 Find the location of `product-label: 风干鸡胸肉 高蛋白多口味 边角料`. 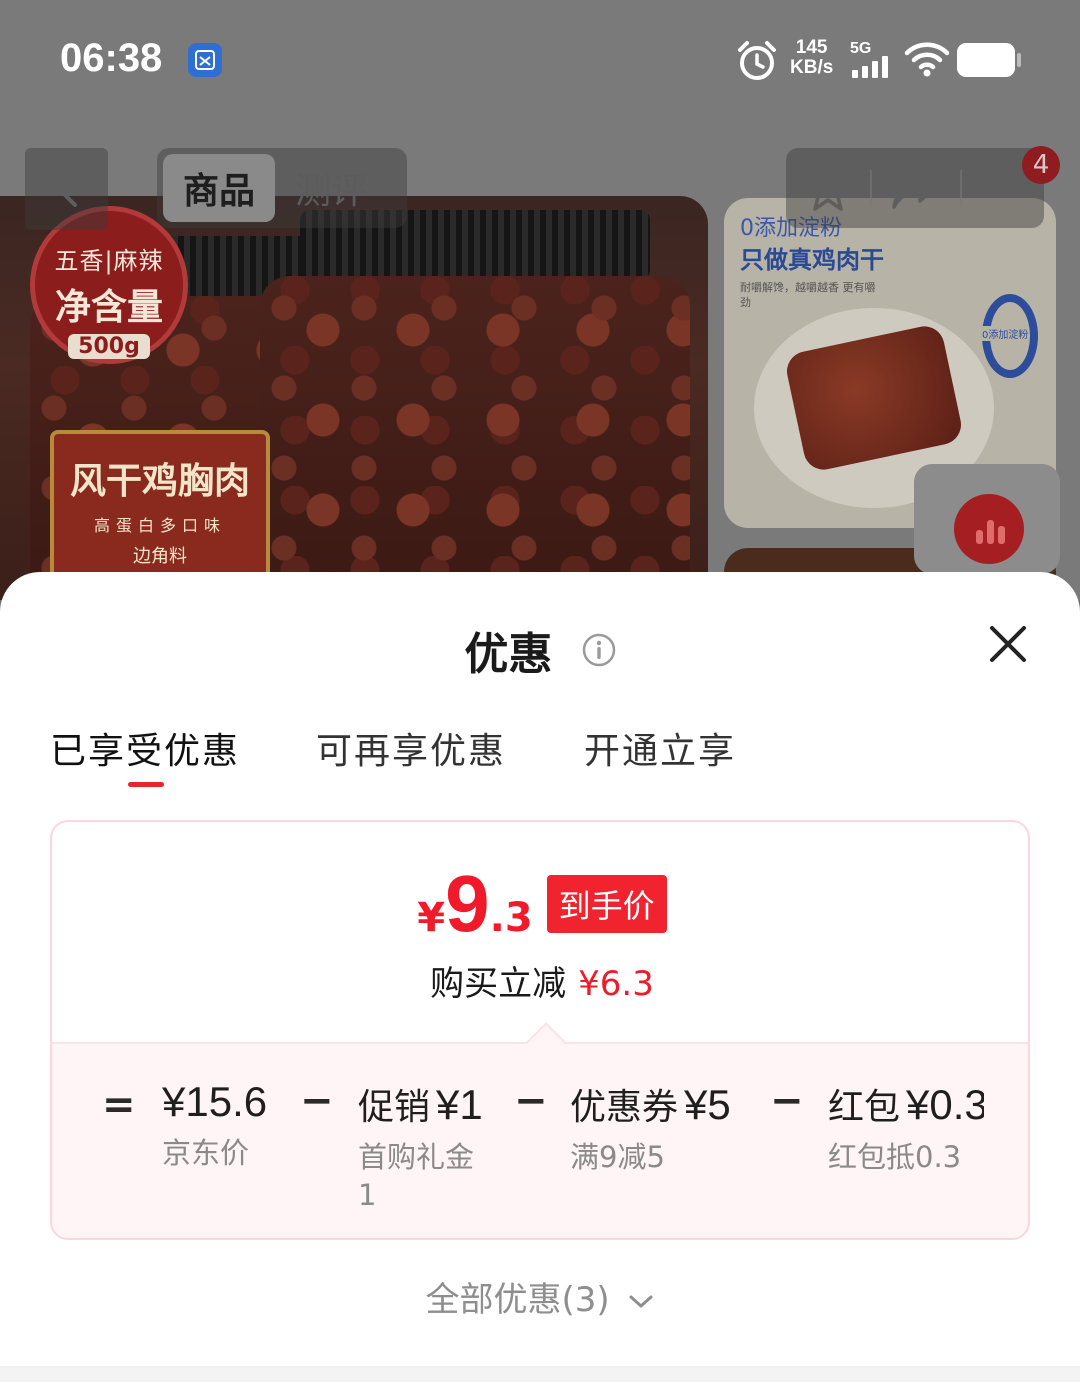

product-label: 风干鸡胸肉 高蛋白多口味 边角料 is located at coordinates (160, 505).